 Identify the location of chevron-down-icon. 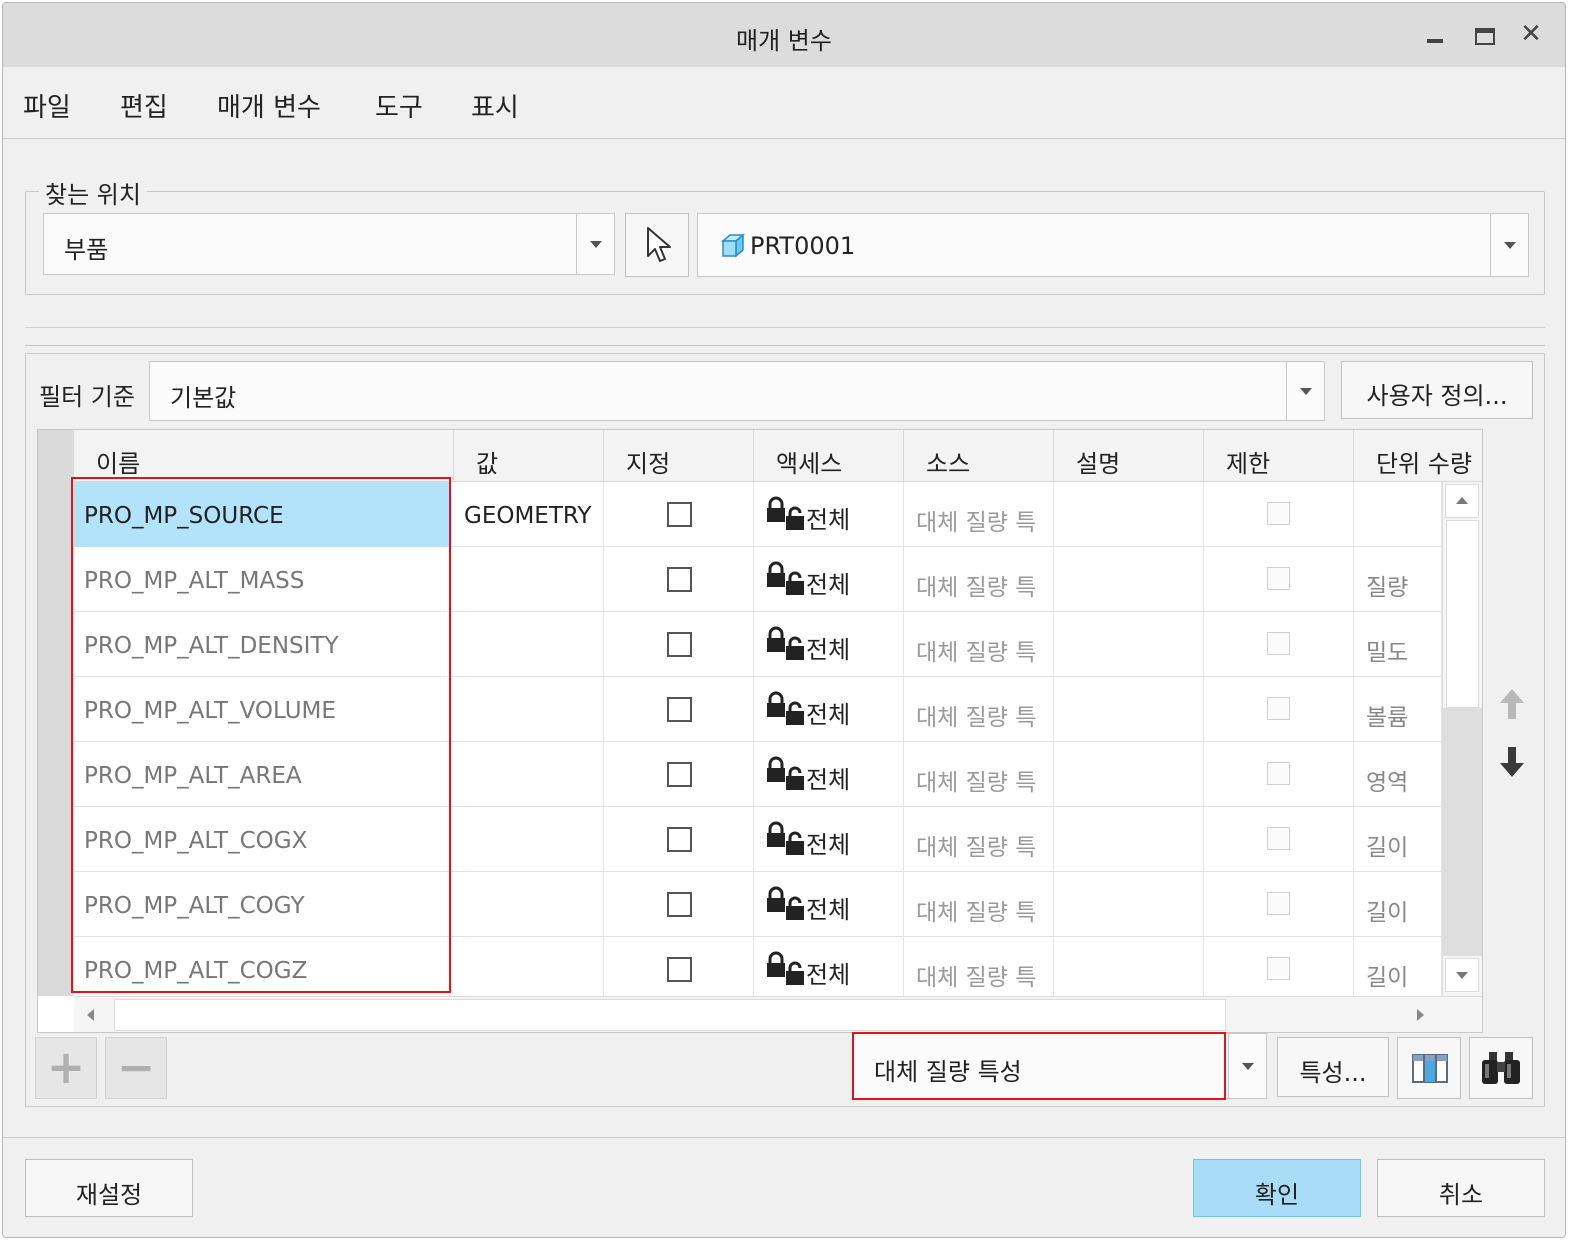
(1247, 1066).